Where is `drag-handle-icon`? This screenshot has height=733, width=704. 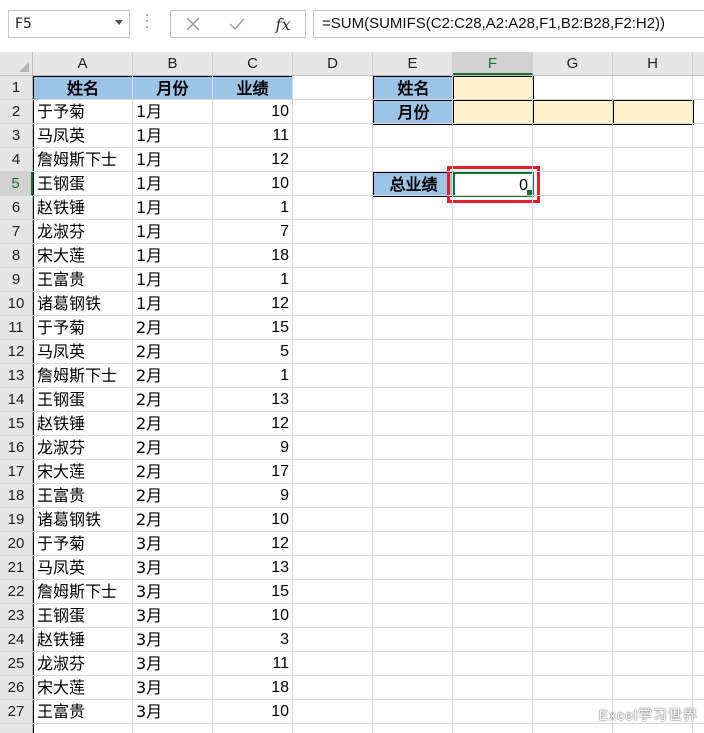 drag-handle-icon is located at coordinates (147, 24).